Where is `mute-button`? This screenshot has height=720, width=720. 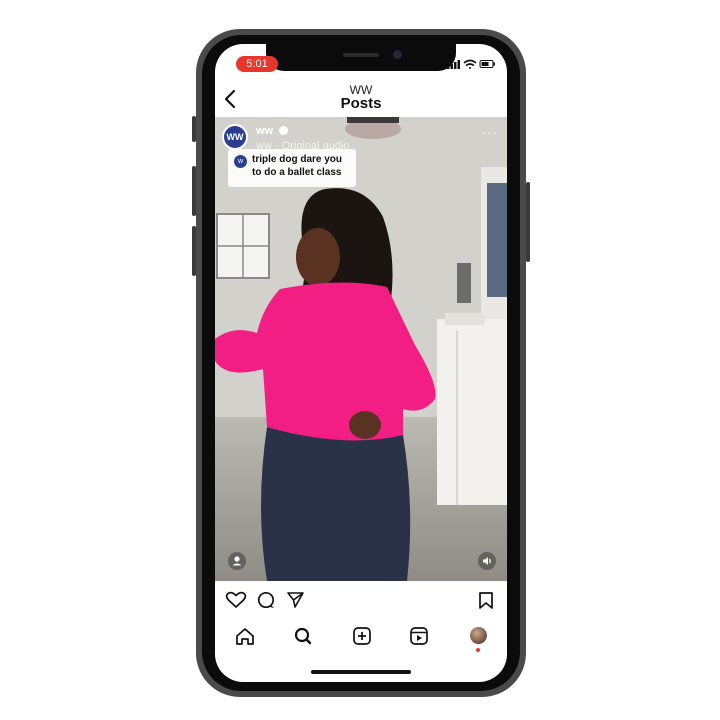 mute-button is located at coordinates (487, 561).